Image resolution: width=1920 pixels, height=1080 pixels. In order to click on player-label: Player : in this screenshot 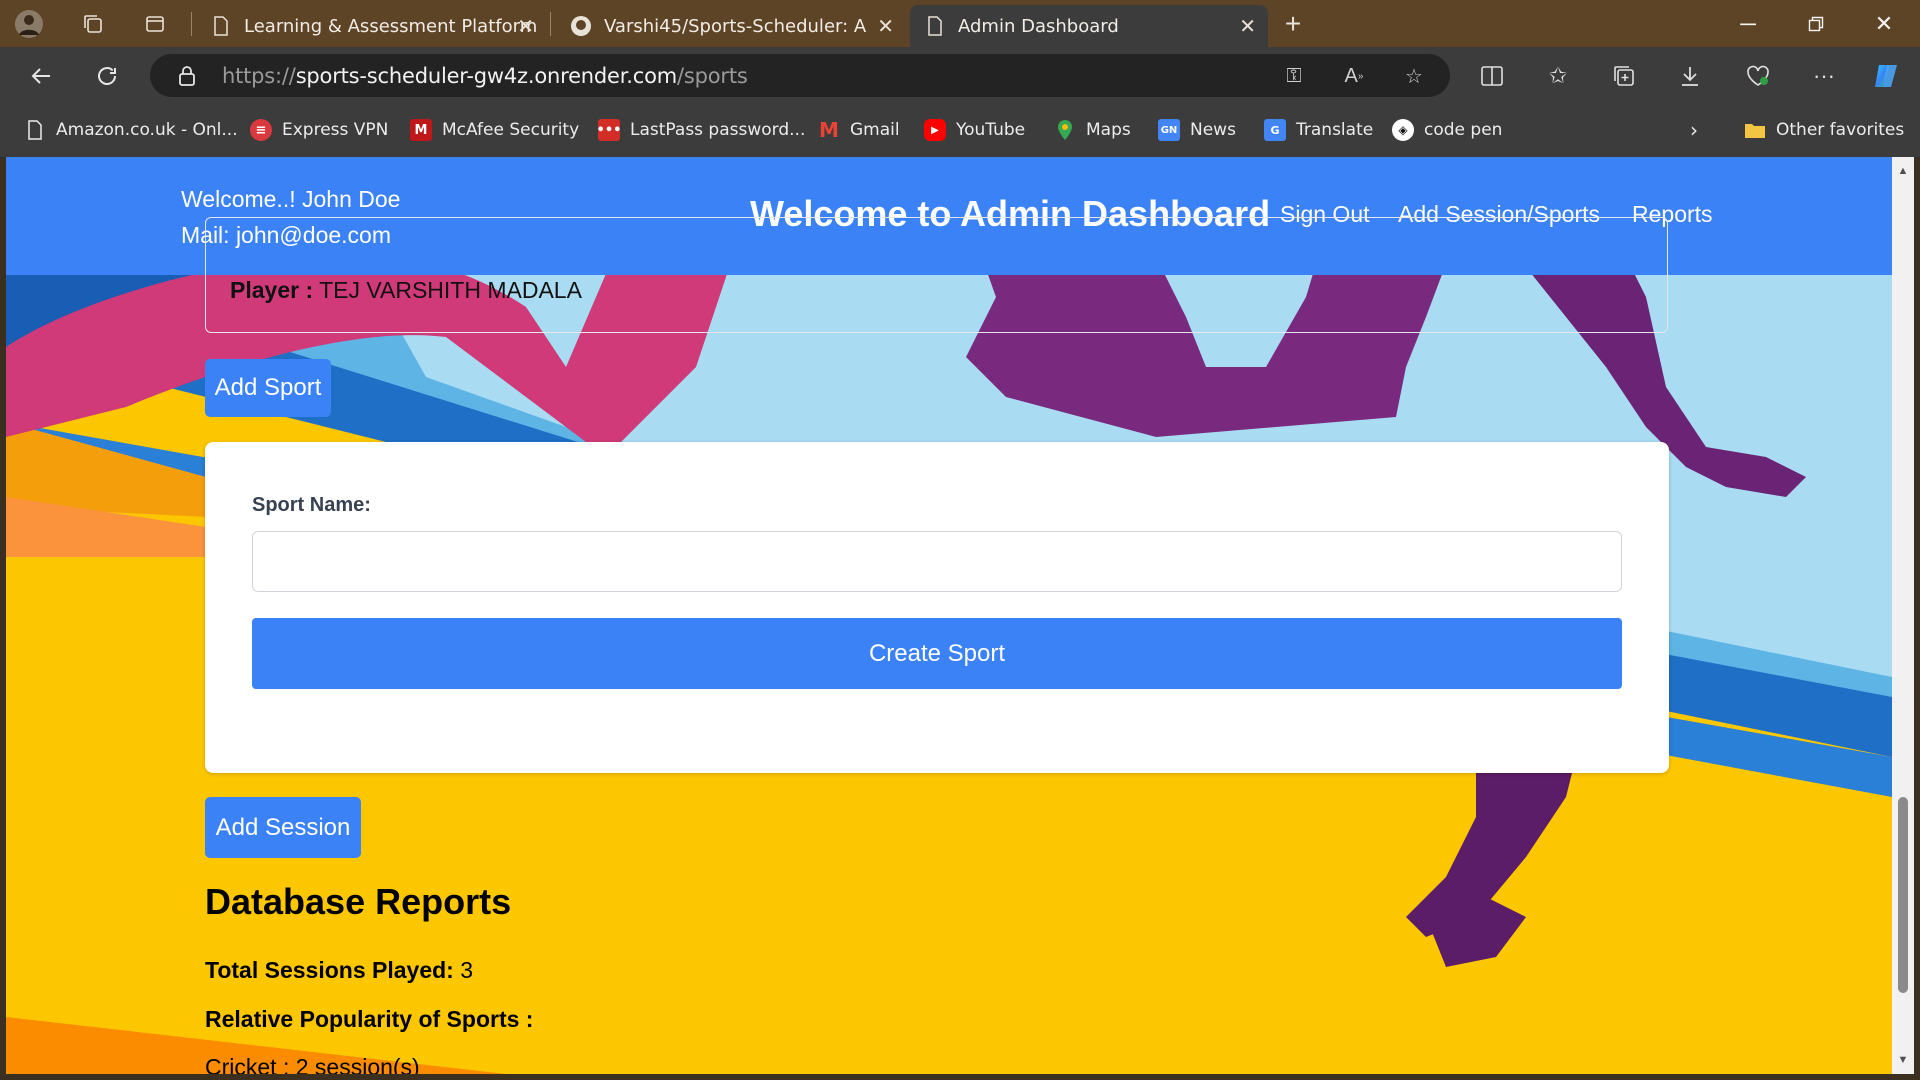, I will do `click(272, 290)`.